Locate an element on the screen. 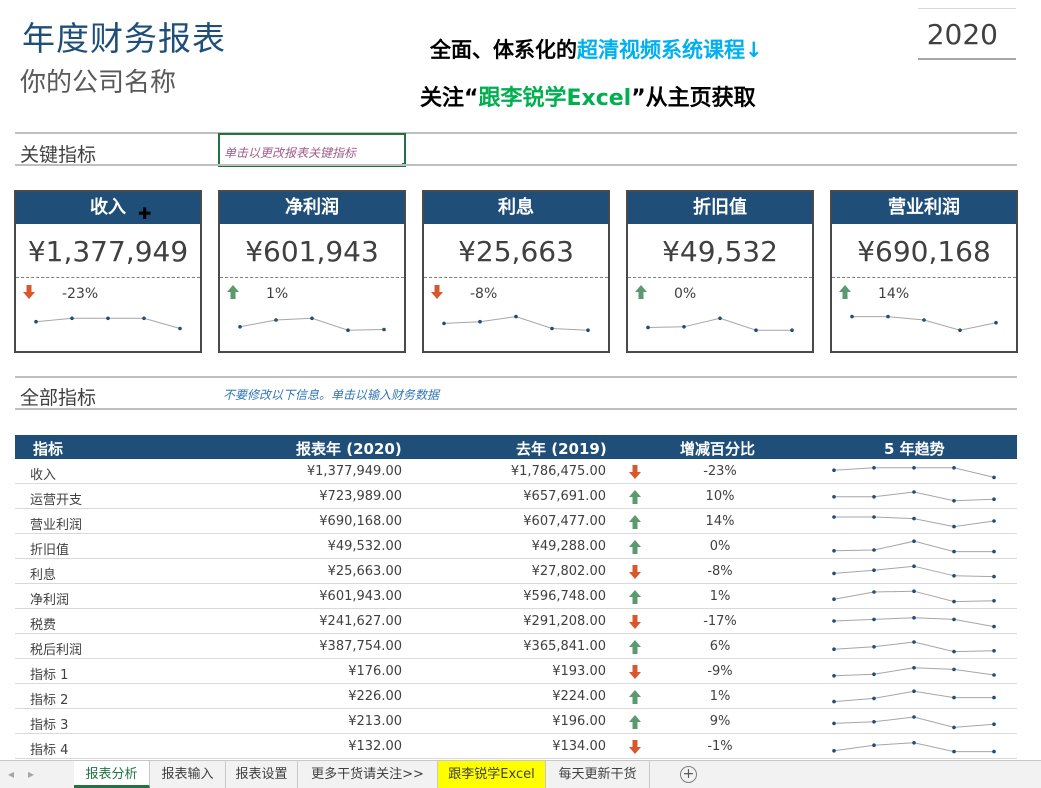 The image size is (1041, 788). add-sheet-icon: + is located at coordinates (688, 774).